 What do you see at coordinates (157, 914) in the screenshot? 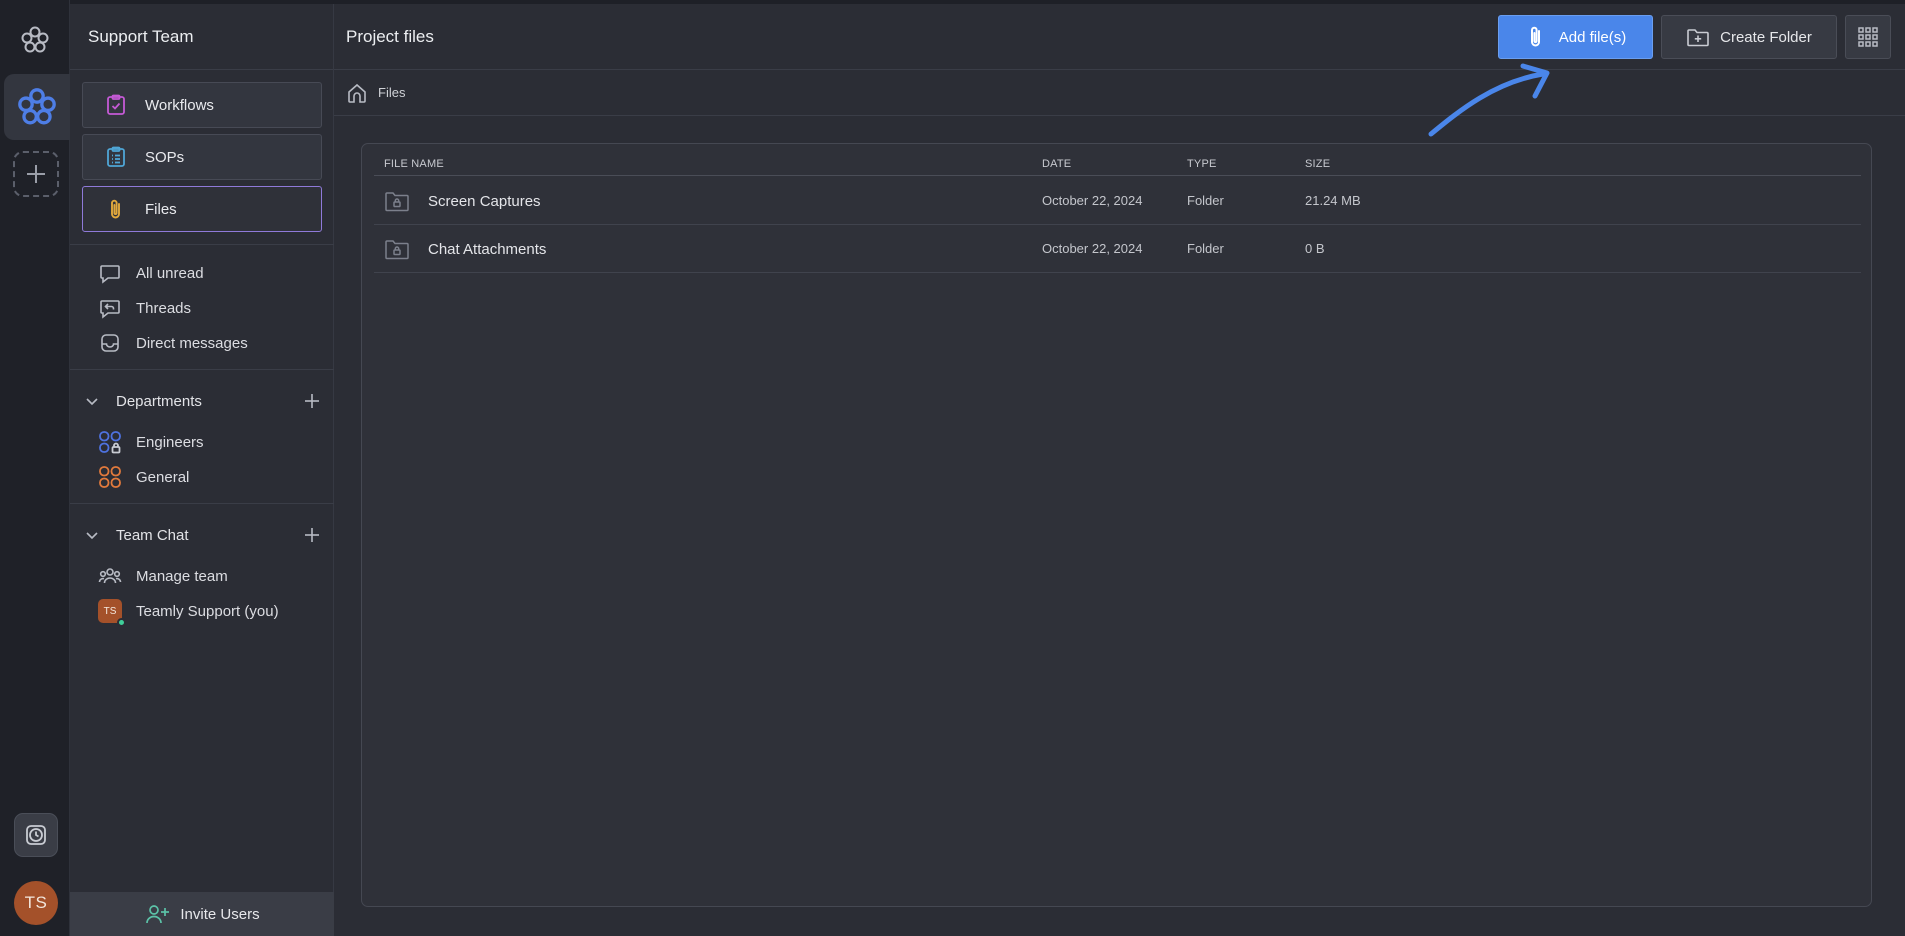
I see `add-user-icon` at bounding box center [157, 914].